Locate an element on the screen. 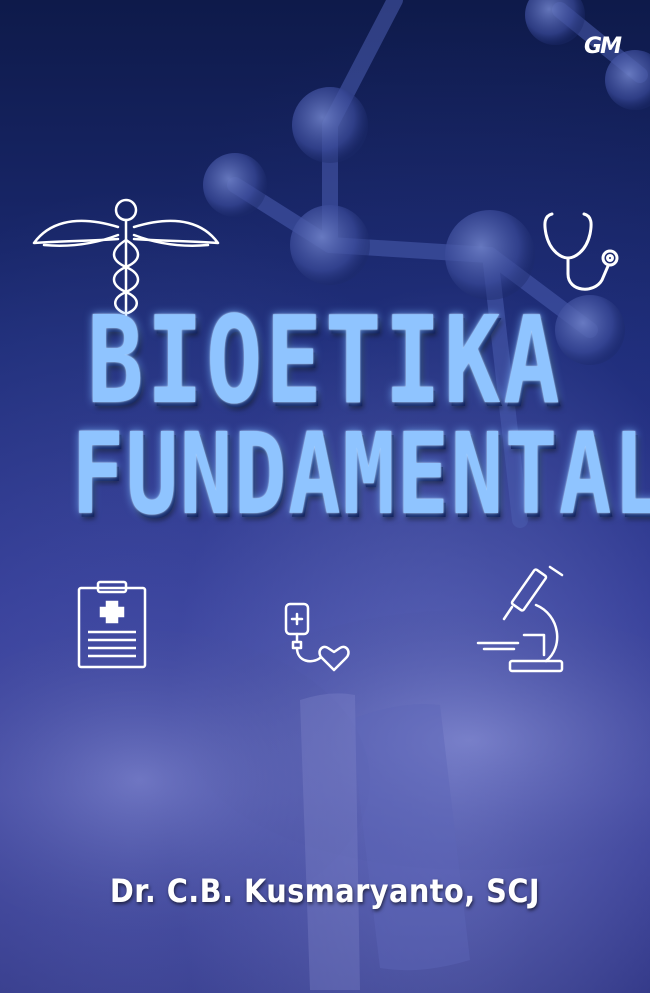  publisher-logo: GM is located at coordinates (603, 46).